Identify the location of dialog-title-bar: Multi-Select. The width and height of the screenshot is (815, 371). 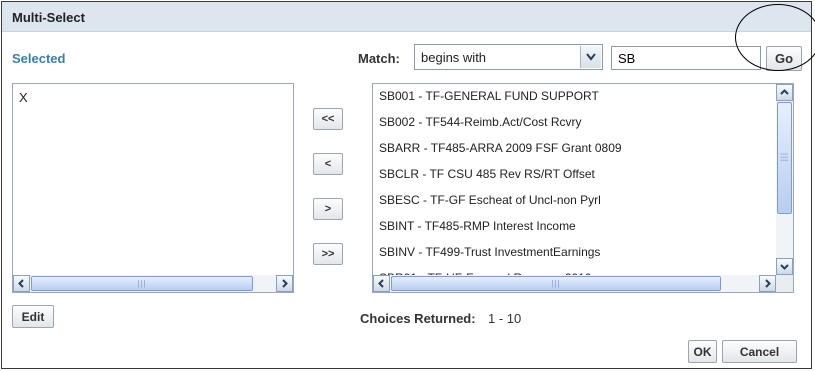
(406, 17).